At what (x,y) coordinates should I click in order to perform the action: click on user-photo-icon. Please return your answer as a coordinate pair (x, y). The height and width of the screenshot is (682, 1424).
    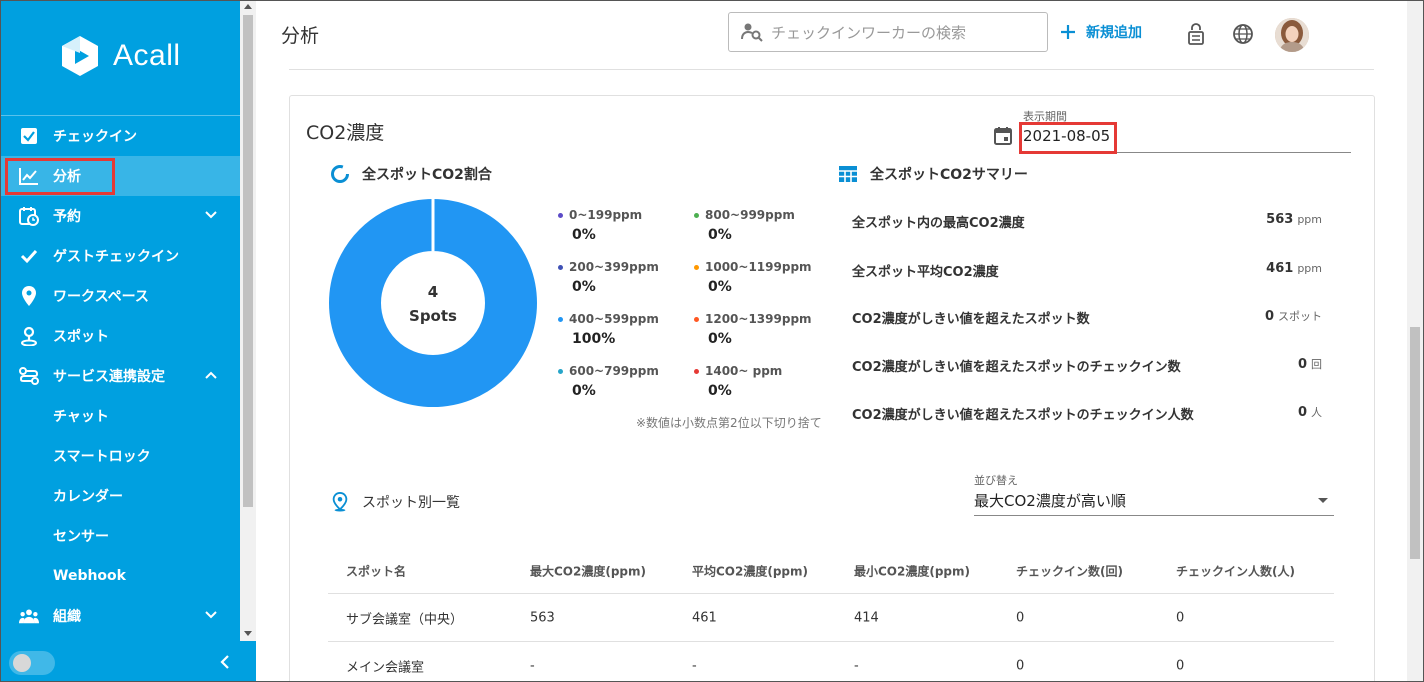
    Looking at the image, I should click on (1292, 35).